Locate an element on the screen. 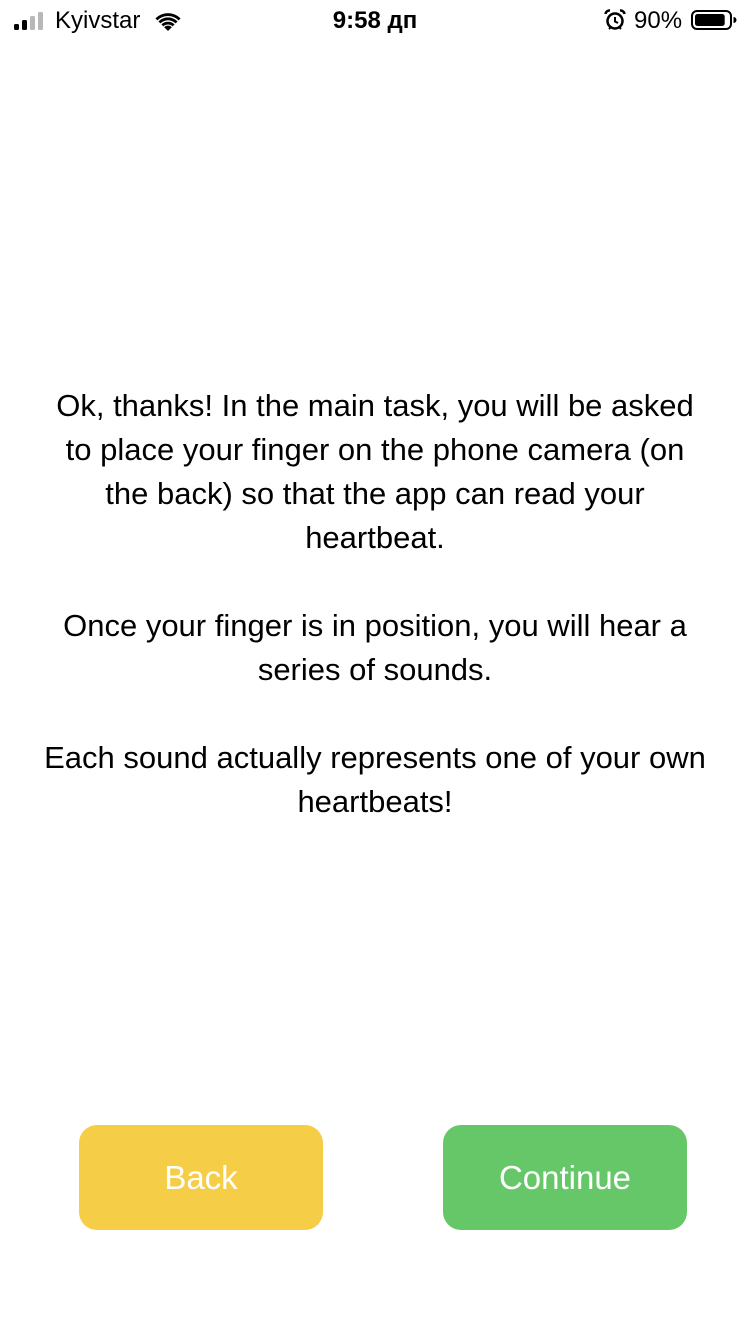 The height and width of the screenshot is (1334, 750). continue-button: Continue is located at coordinates (565, 1177).